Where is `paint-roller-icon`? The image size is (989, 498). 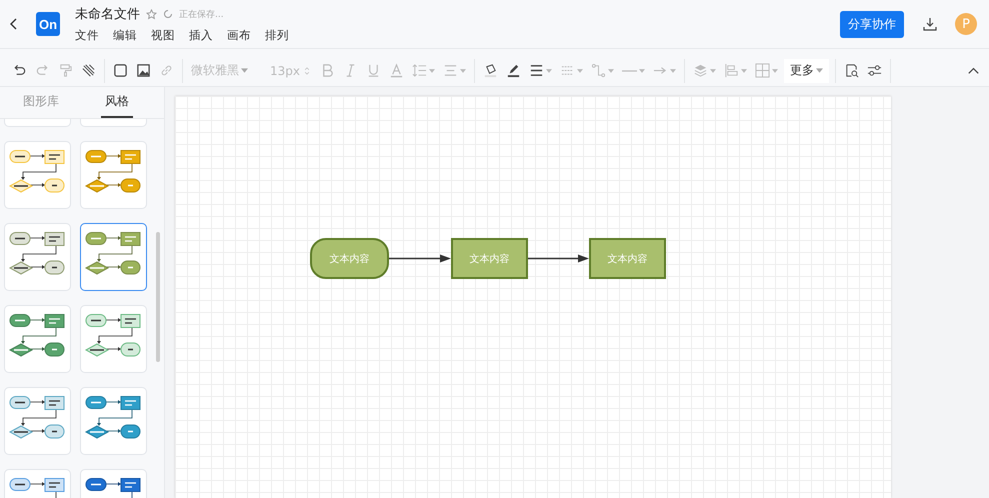 paint-roller-icon is located at coordinates (65, 70).